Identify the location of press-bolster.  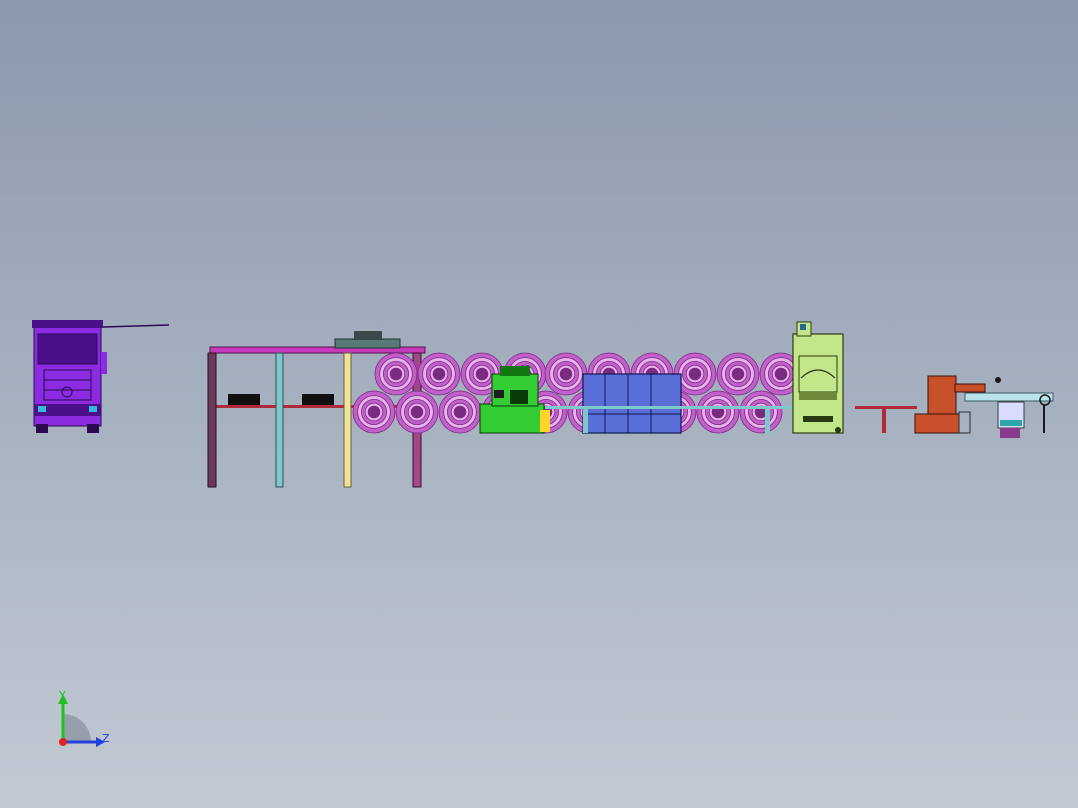
(818, 396).